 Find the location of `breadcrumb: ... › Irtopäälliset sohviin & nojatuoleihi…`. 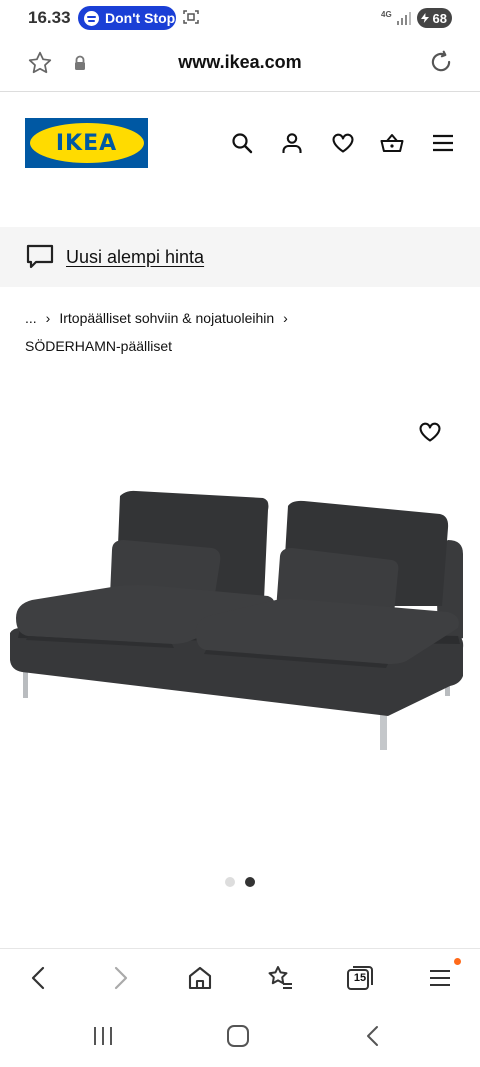

breadcrumb: ... › Irtopäälliset sohviin & nojatuoleihi… is located at coordinates (245, 332).